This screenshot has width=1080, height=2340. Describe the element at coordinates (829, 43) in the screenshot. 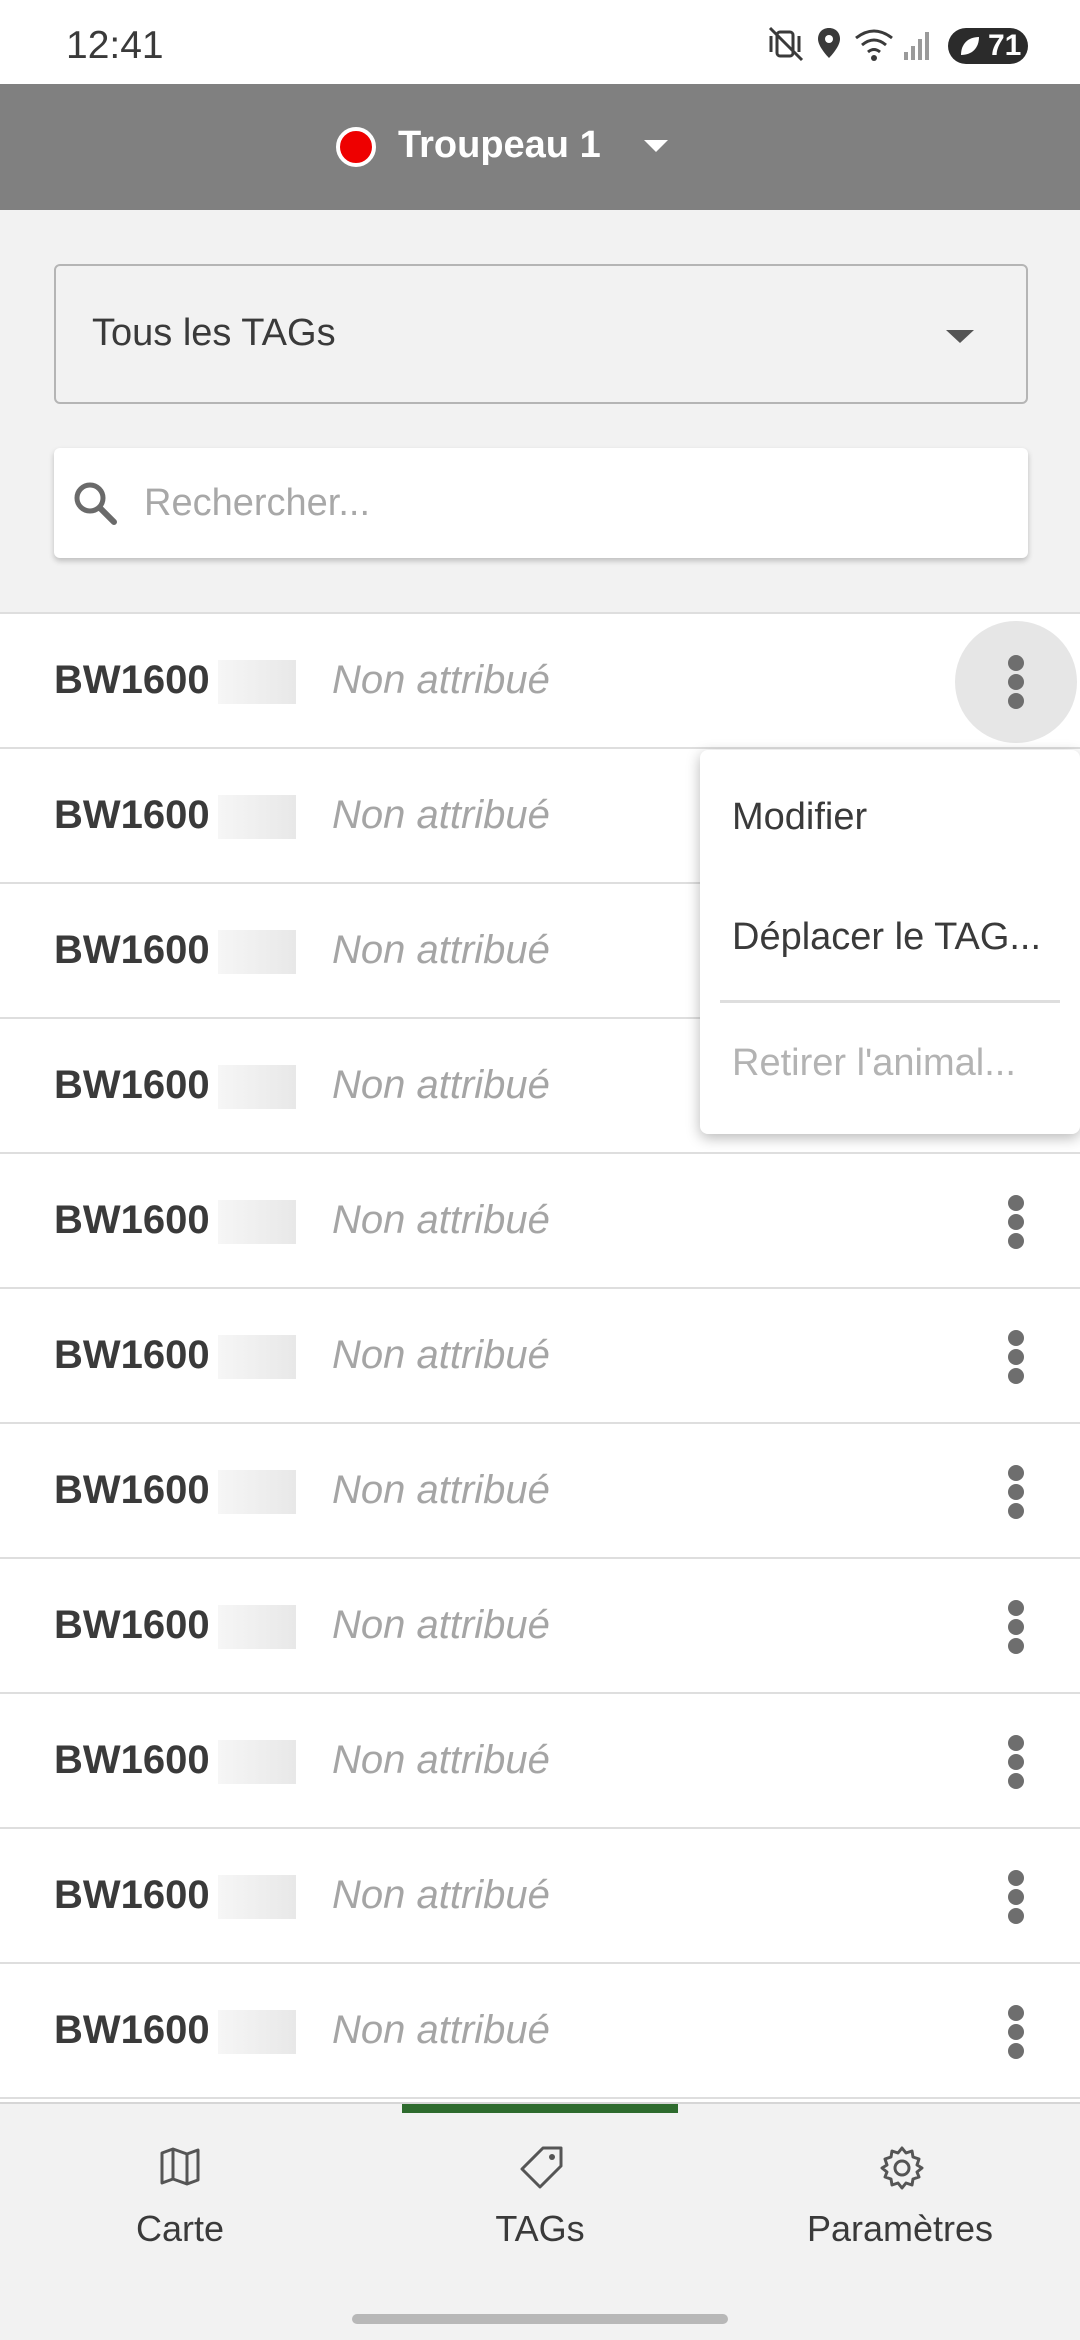

I see `location-icon` at that location.